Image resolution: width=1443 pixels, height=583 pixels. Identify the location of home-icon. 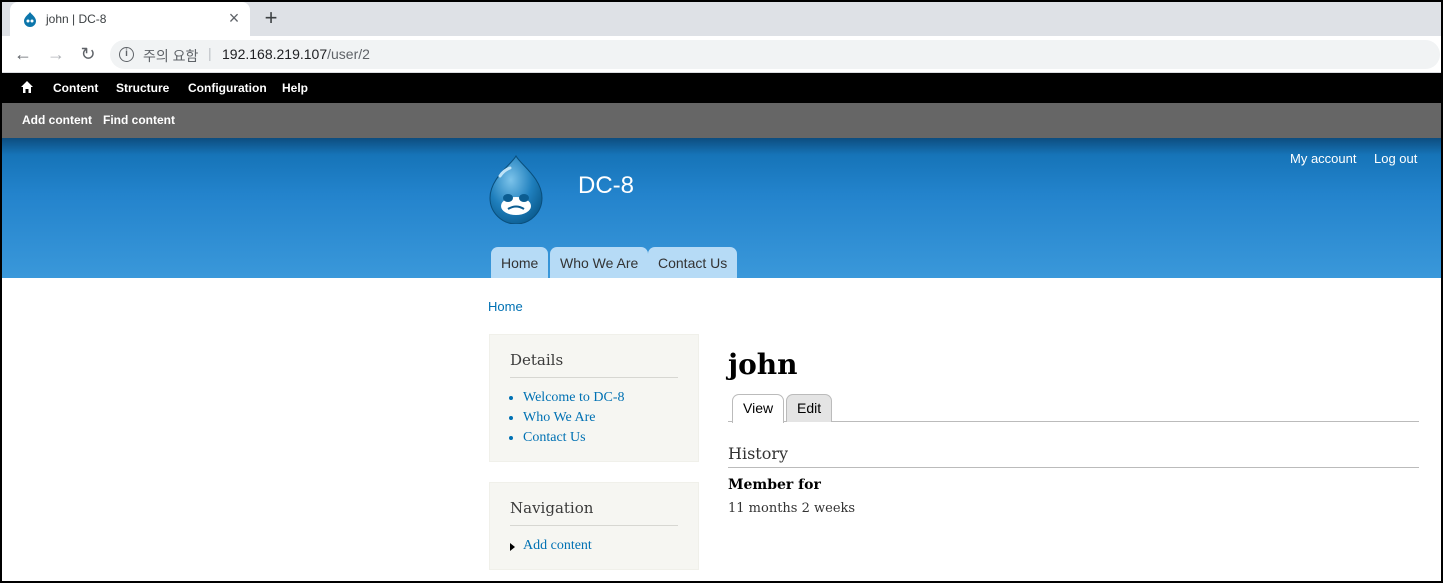
(27, 87).